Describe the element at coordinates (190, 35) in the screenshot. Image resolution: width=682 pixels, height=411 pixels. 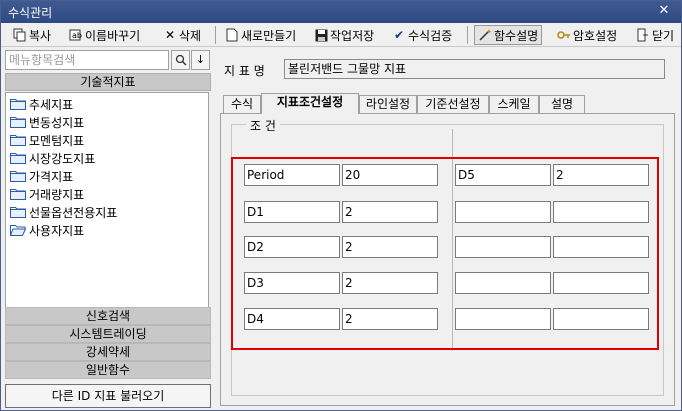
I see `delete-label: 삭제` at that location.